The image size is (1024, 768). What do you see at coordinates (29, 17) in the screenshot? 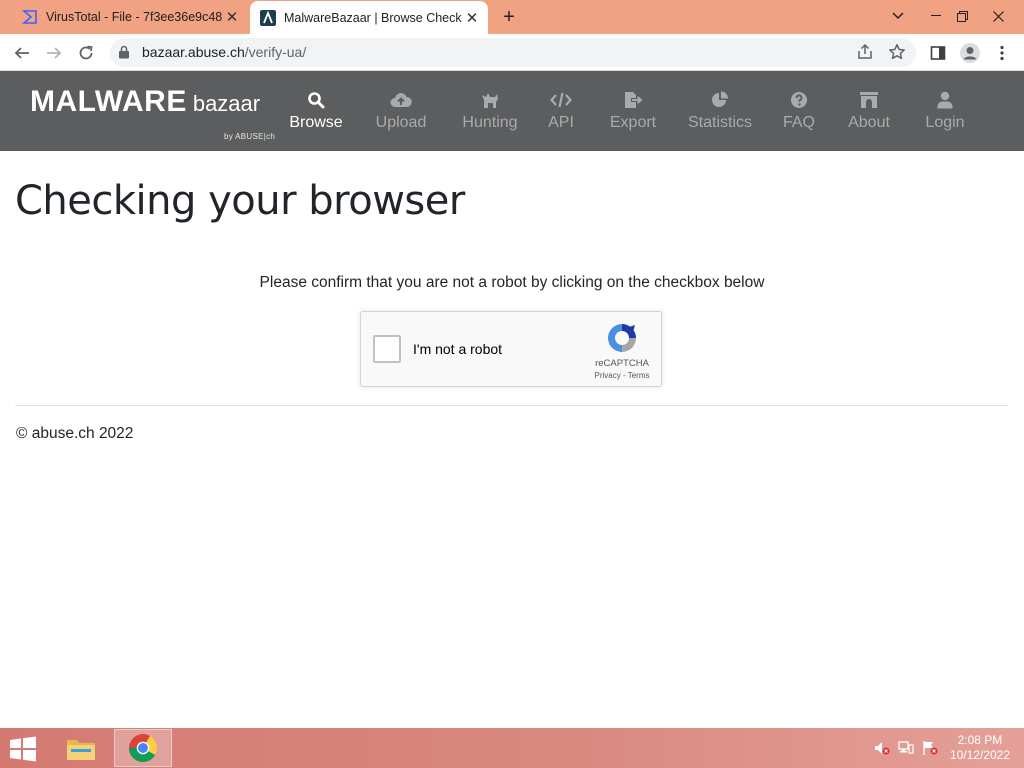
I see `virustotal-icon` at bounding box center [29, 17].